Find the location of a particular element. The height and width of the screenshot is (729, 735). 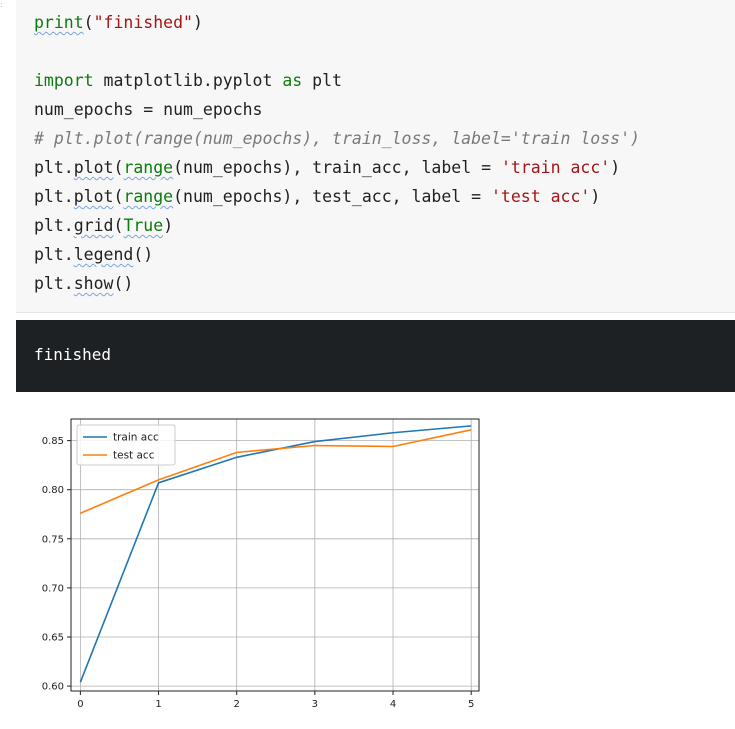

x-tick-label: 5 is located at coordinates (471, 704).